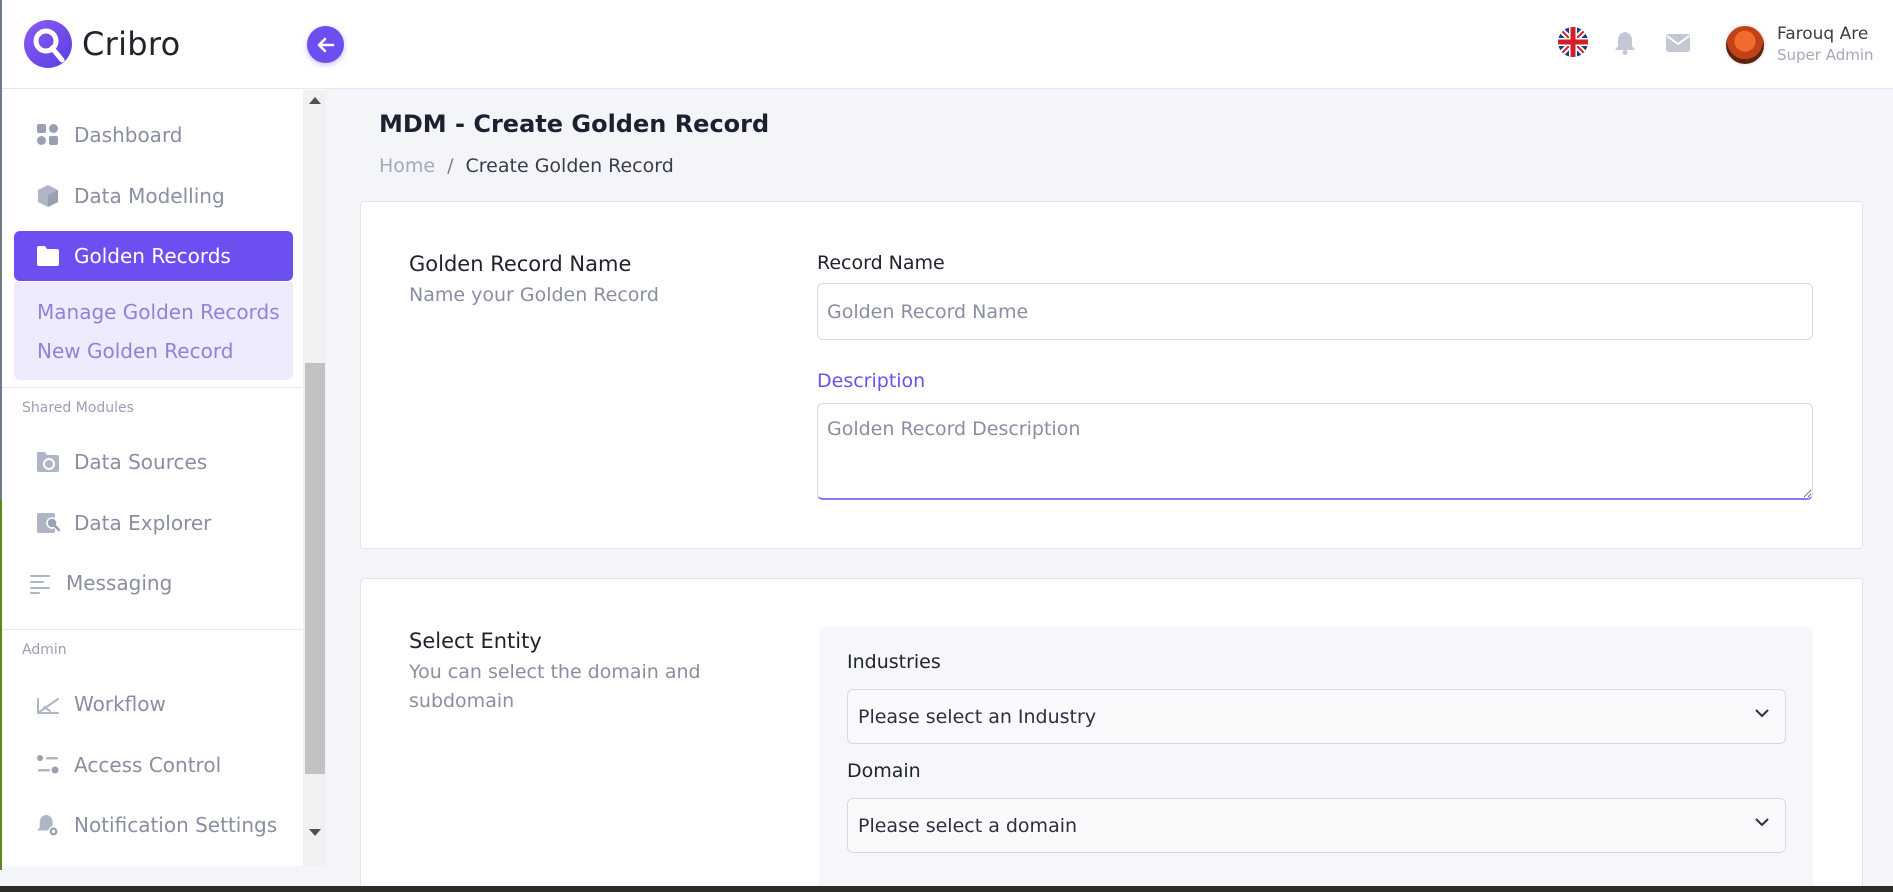  I want to click on breadcrumb: Home / Create Golden Record, so click(526, 166).